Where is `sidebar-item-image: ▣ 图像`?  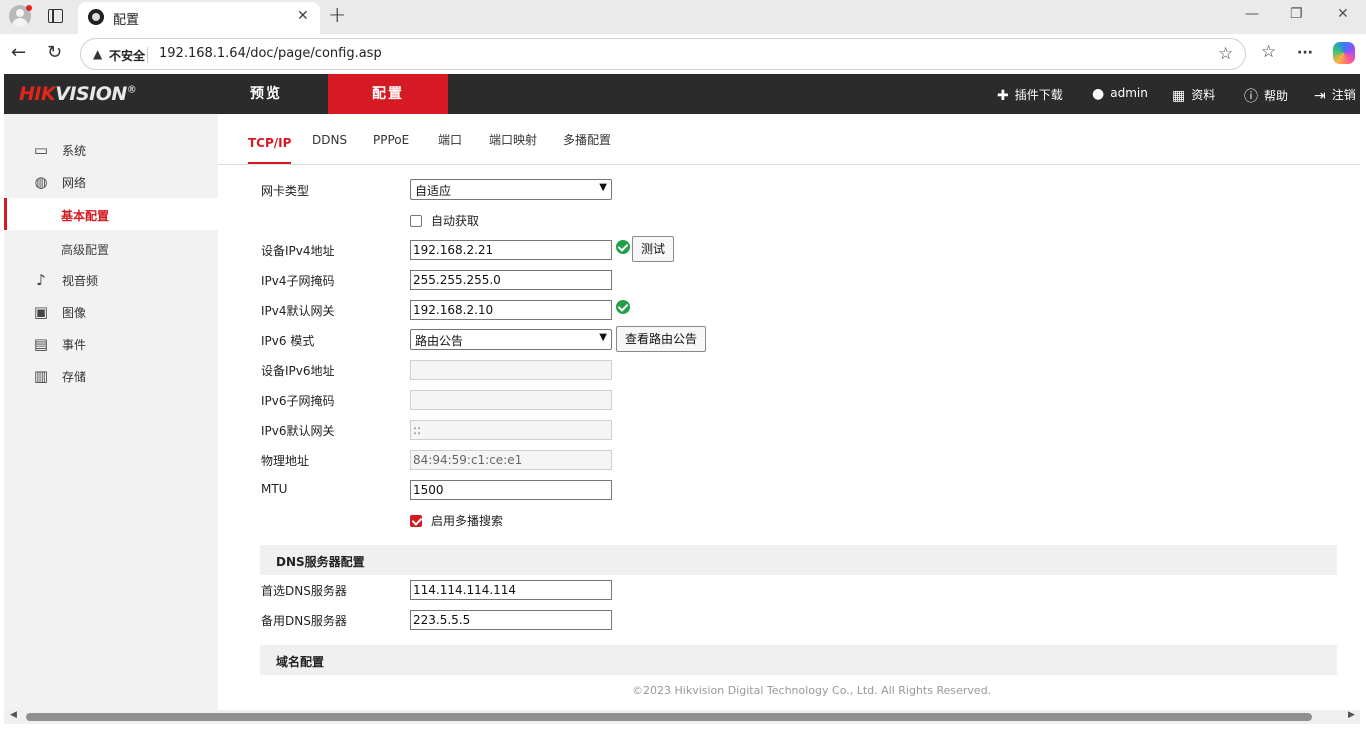 sidebar-item-image: ▣ 图像 is located at coordinates (111, 312).